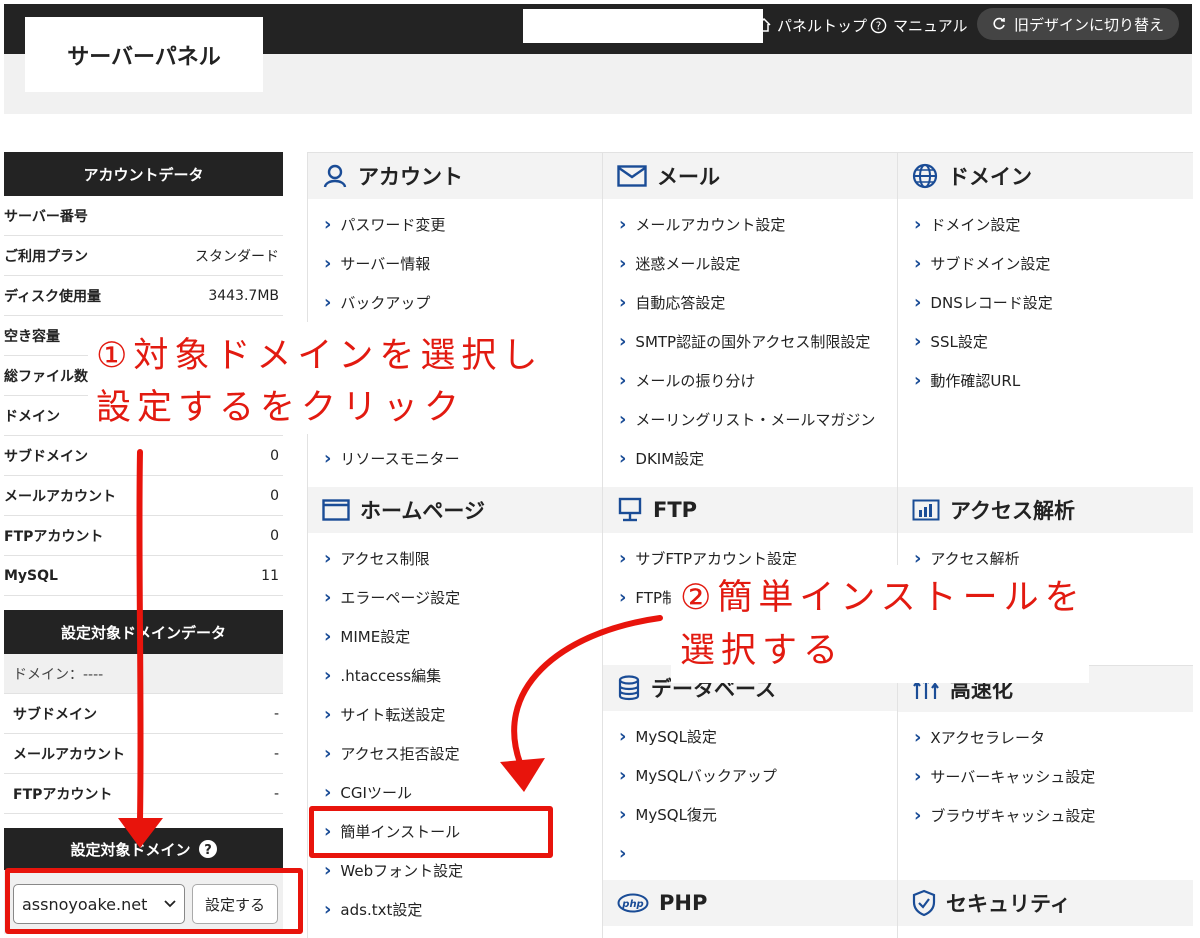 The image size is (1200, 938). Describe the element at coordinates (522, 775) in the screenshot. I see `arrow-2-head` at that location.